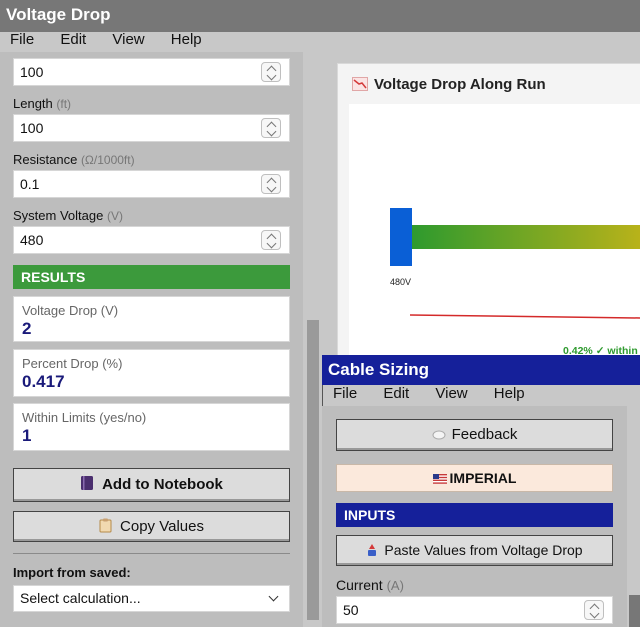  Describe the element at coordinates (151, 373) in the screenshot. I see `result-percent-drop: Percent Drop (%) 0.417` at that location.